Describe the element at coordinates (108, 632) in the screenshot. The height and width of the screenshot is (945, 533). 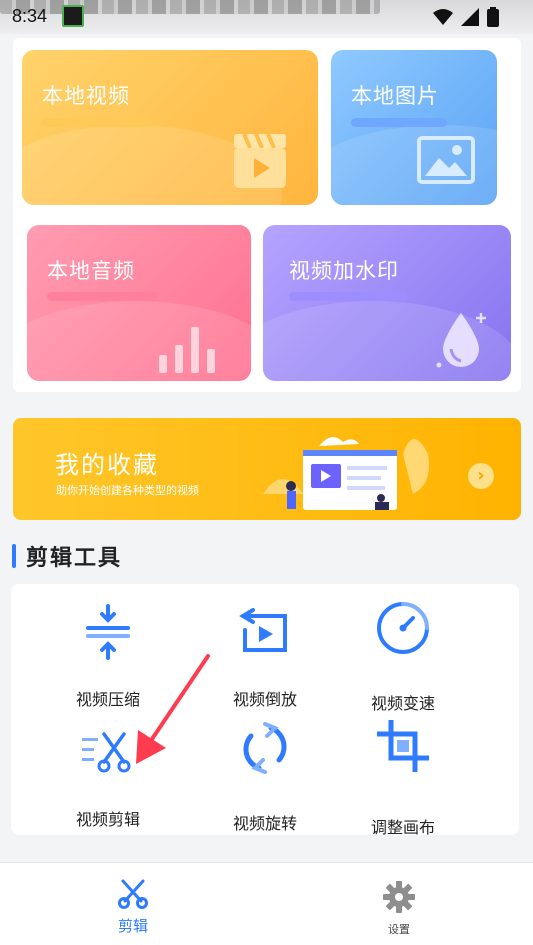
I see `compress-icon` at that location.